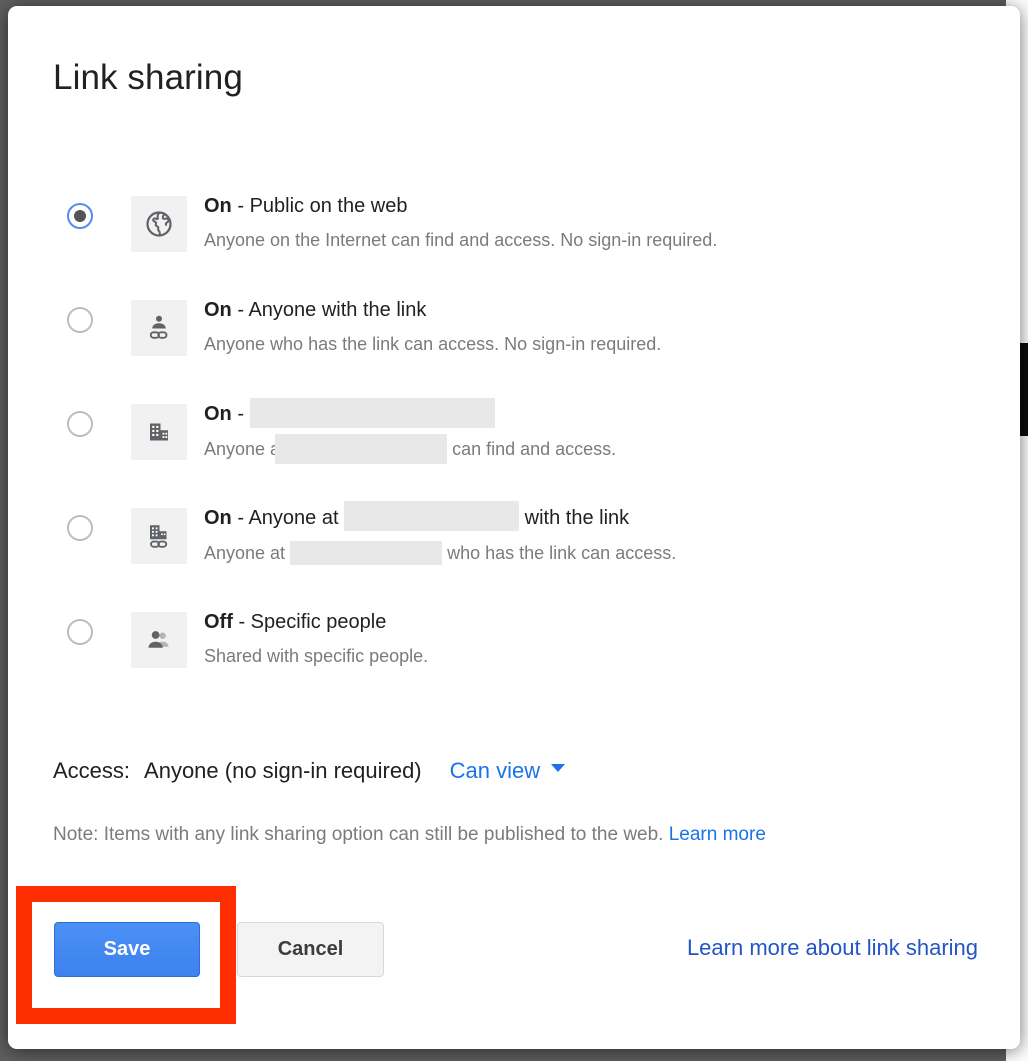  I want to click on access-value: Anyone (no sign-in required), so click(283, 770).